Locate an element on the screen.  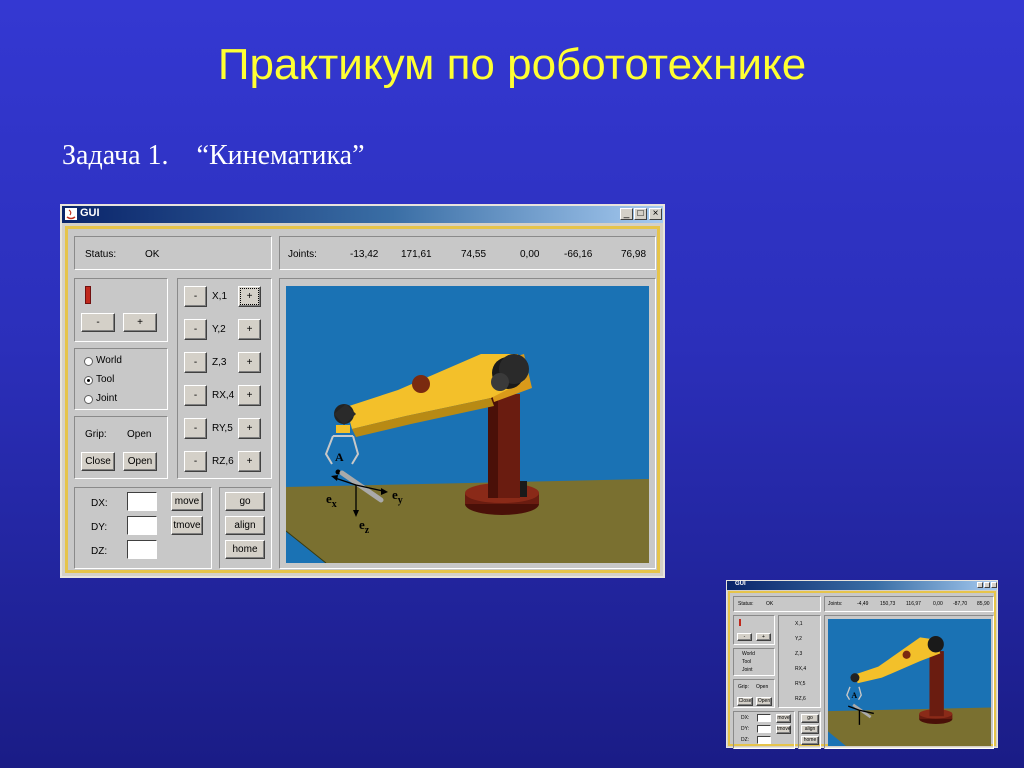
thumb-dy-input is located at coordinates (764, 729).